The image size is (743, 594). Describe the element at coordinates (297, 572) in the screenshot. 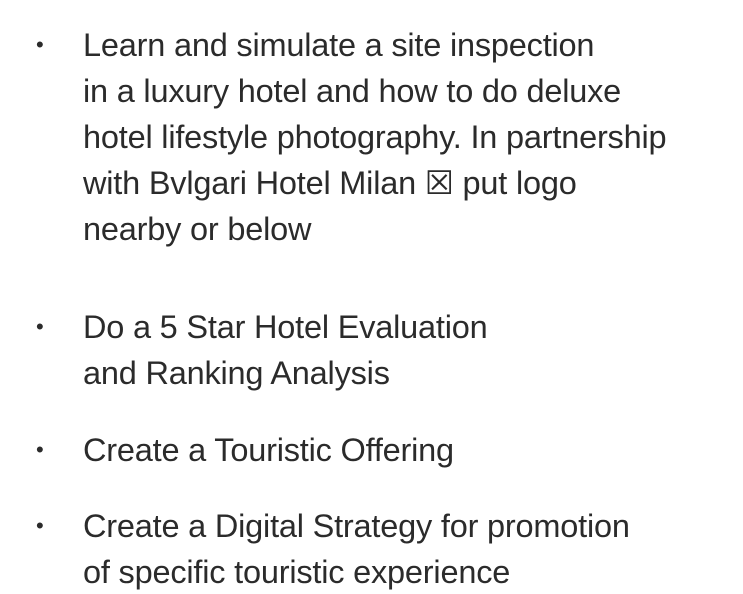

I see `bullet-text-line: of specific touristic experience` at that location.